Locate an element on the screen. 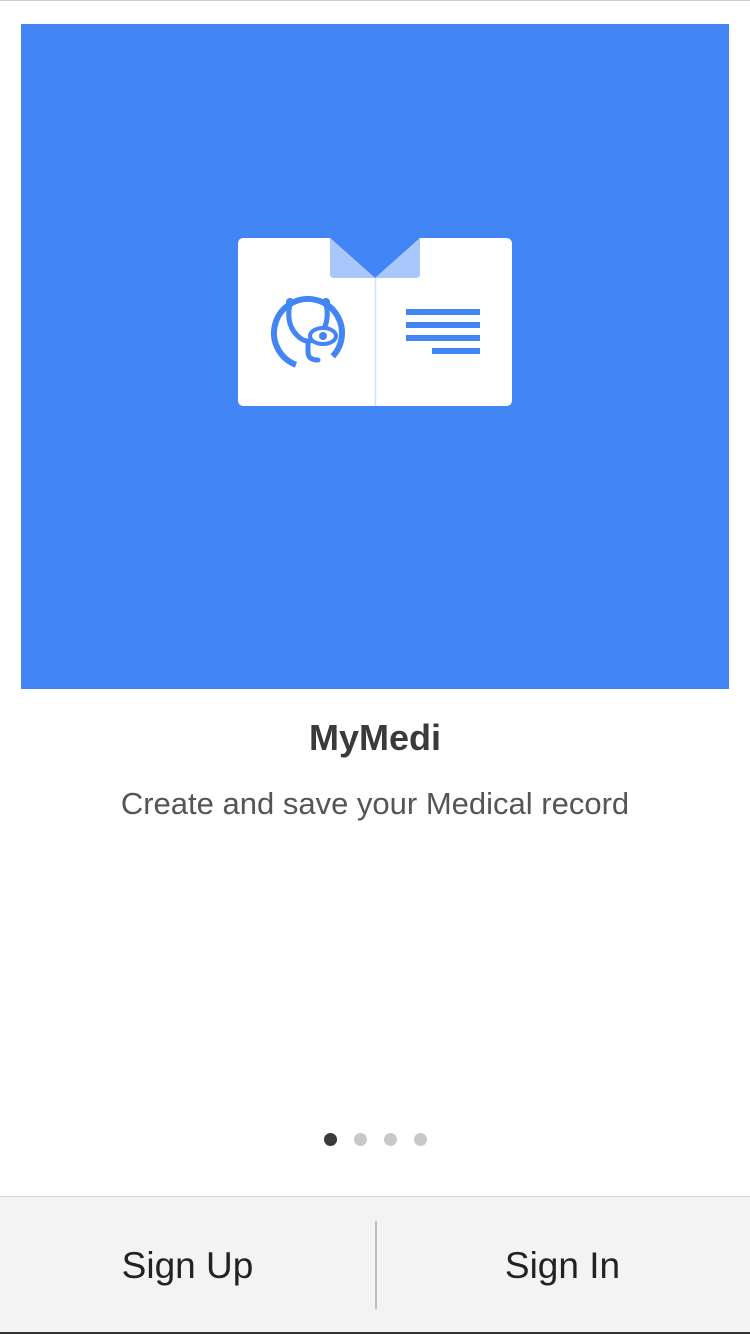 This screenshot has height=1334, width=750. app-title: MyMedi is located at coordinates (374, 737).